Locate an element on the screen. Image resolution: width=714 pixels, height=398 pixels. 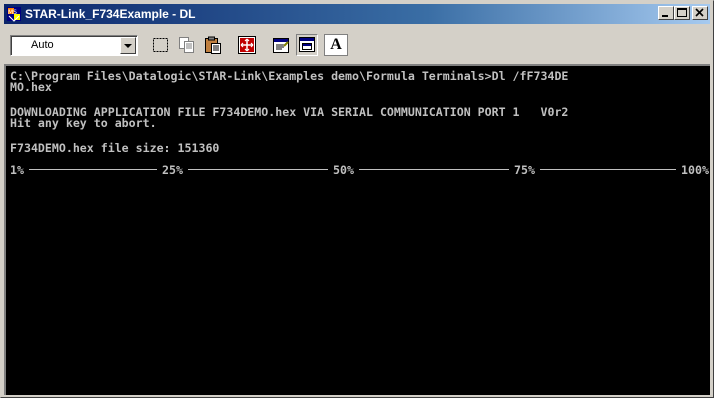
background-button is located at coordinates (307, 45).